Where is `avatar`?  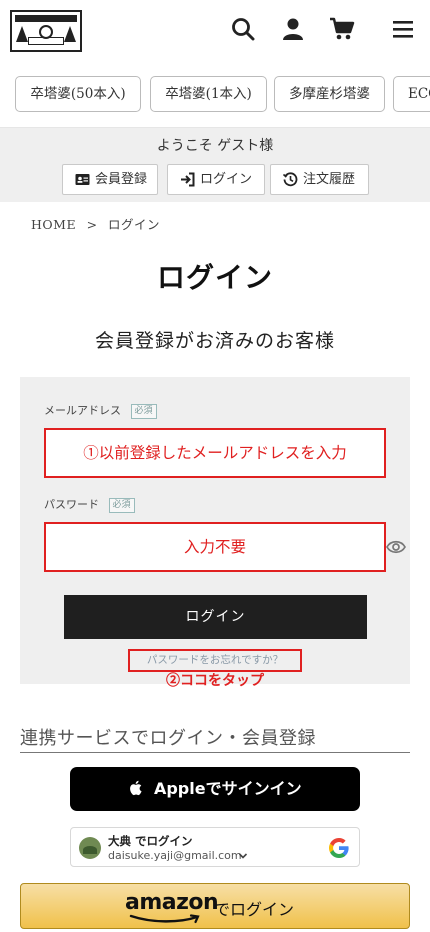 avatar is located at coordinates (90, 848).